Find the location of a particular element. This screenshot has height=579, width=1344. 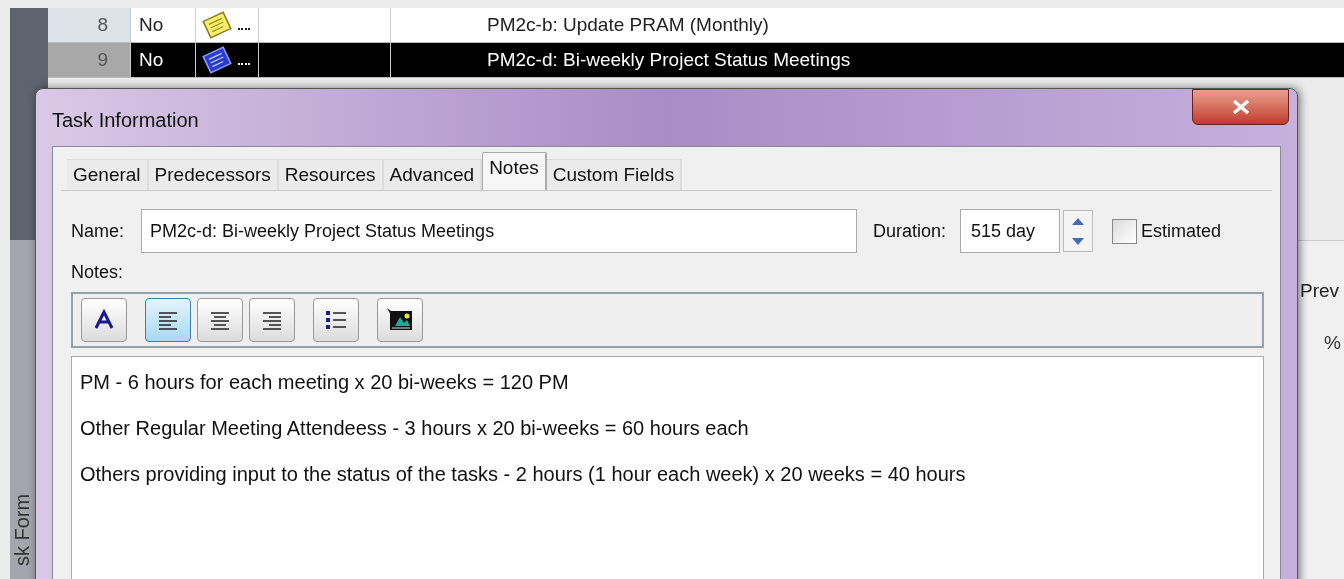

task-name-cell: PM2c-b: Update PRAM (Monthly) is located at coordinates (867, 25).